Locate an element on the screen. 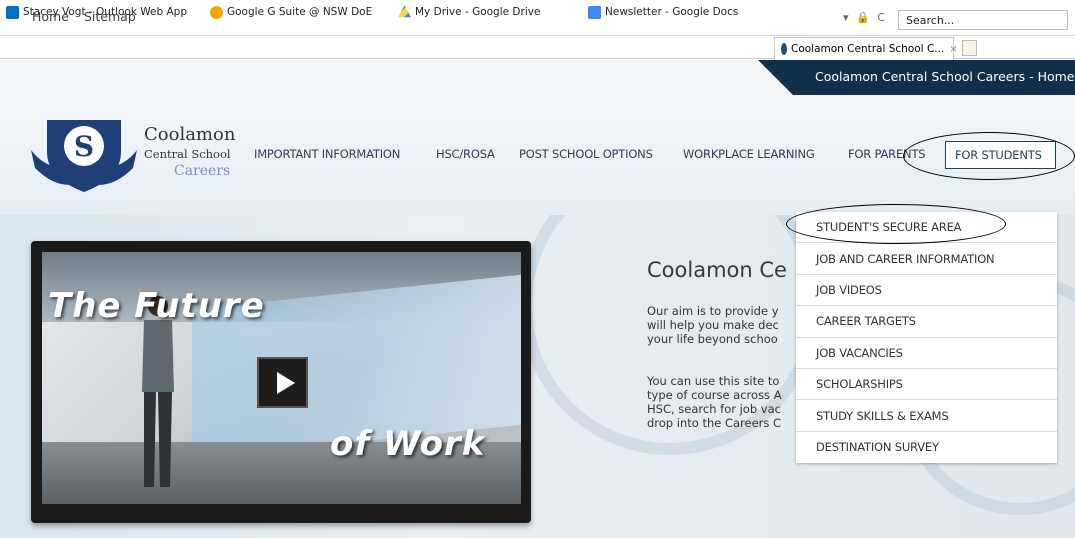 The height and width of the screenshot is (538, 1075). outlook-icon is located at coordinates (12, 12).